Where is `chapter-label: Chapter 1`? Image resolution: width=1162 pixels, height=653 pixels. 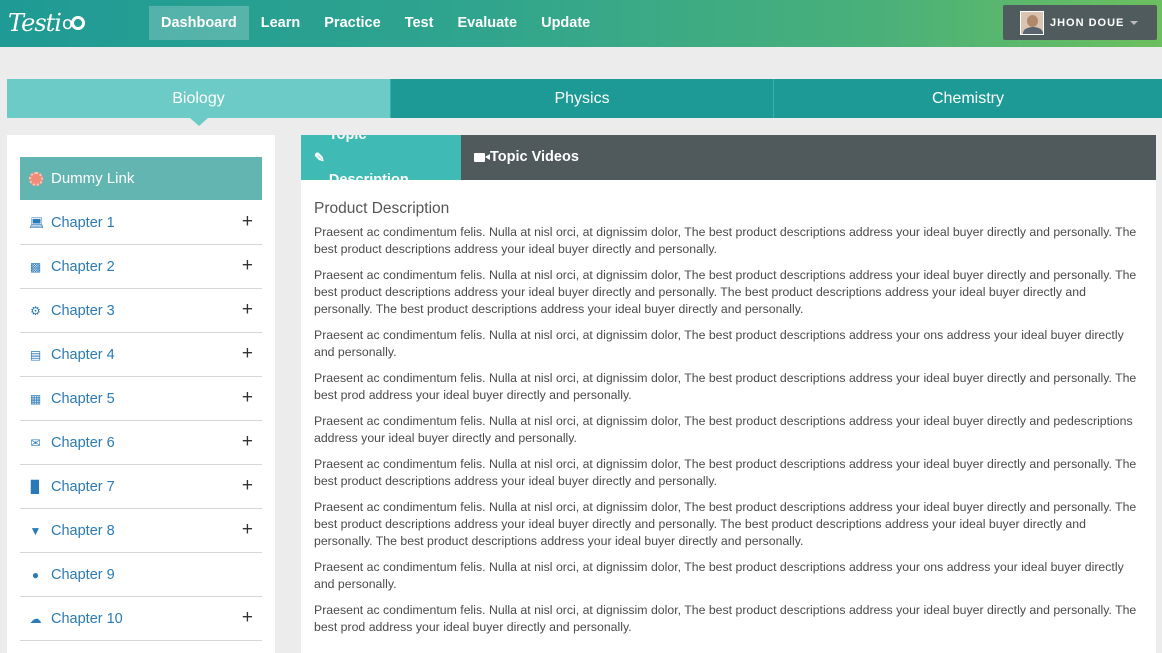 chapter-label: Chapter 1 is located at coordinates (83, 222).